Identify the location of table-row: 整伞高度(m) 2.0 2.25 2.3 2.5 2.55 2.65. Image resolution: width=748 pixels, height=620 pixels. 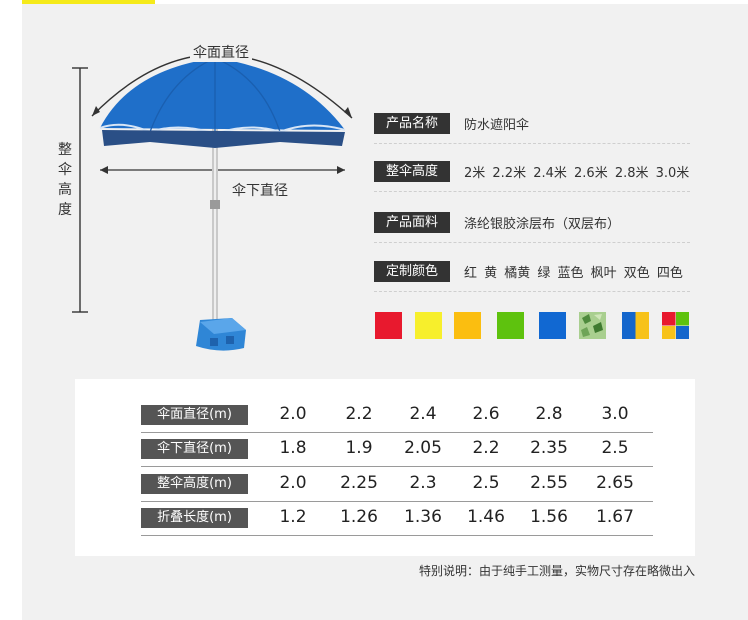
(397, 485).